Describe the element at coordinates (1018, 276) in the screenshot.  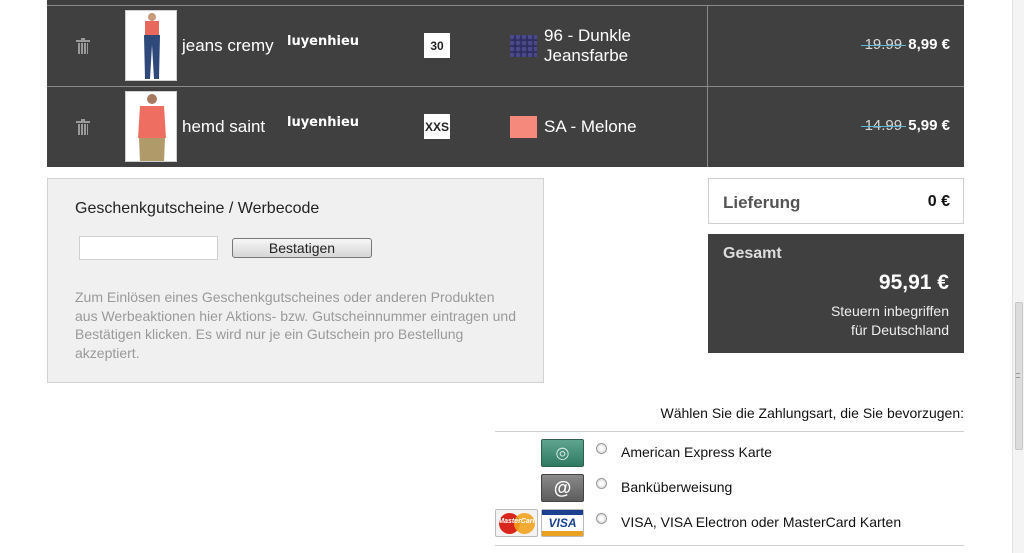
I see `vertical-scrollbar` at that location.